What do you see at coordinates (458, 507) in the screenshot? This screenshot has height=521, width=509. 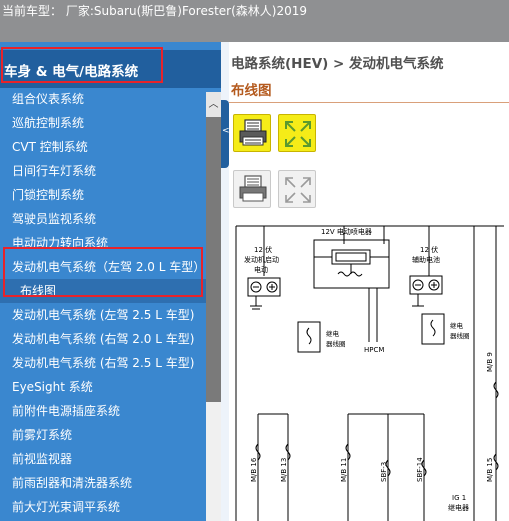 I see `ig1-sub-label: 继电器` at bounding box center [458, 507].